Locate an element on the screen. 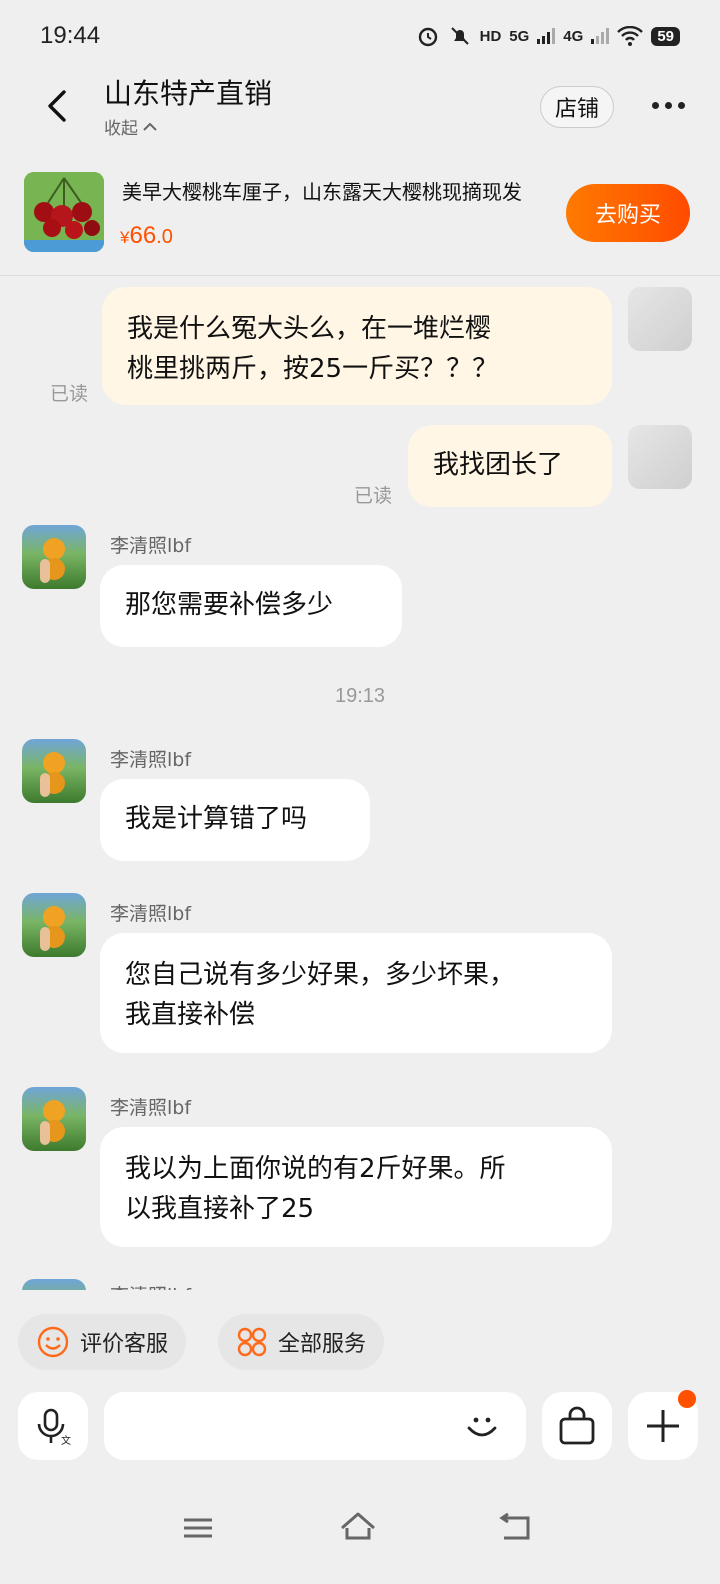 This screenshot has height=1584, width=720. message-text: 以我直接补了25 is located at coordinates (220, 1209).